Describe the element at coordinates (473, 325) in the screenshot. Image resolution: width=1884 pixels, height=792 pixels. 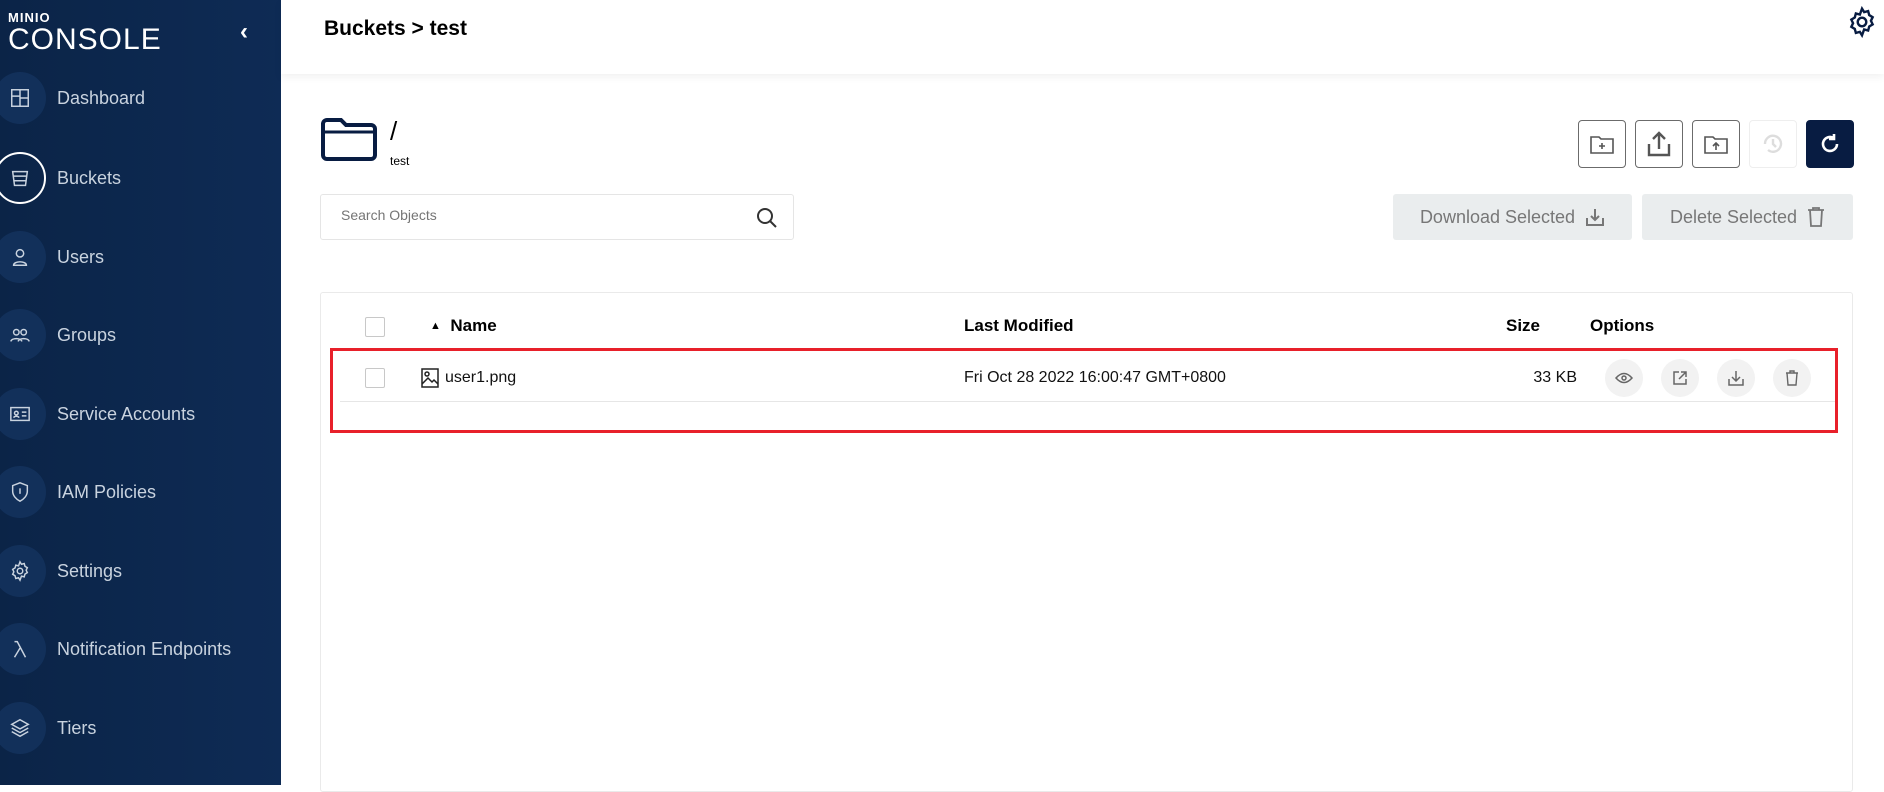
I see `name-header-label: Name` at that location.